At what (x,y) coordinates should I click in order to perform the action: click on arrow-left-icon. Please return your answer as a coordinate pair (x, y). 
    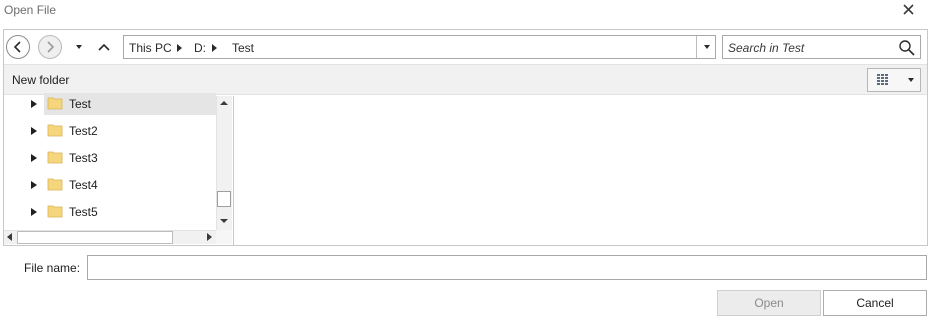
    Looking at the image, I should click on (17, 47).